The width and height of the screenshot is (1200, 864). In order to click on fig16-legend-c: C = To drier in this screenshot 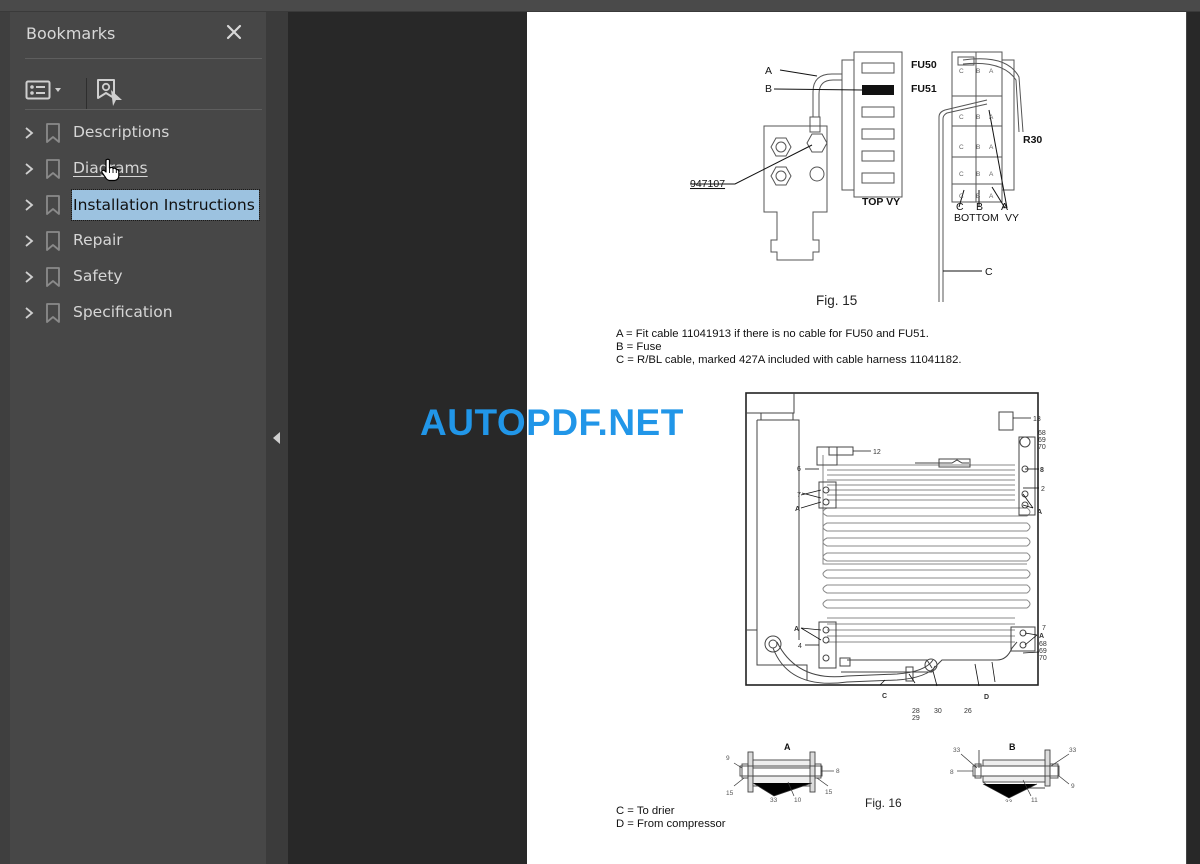, I will do `click(645, 811)`.